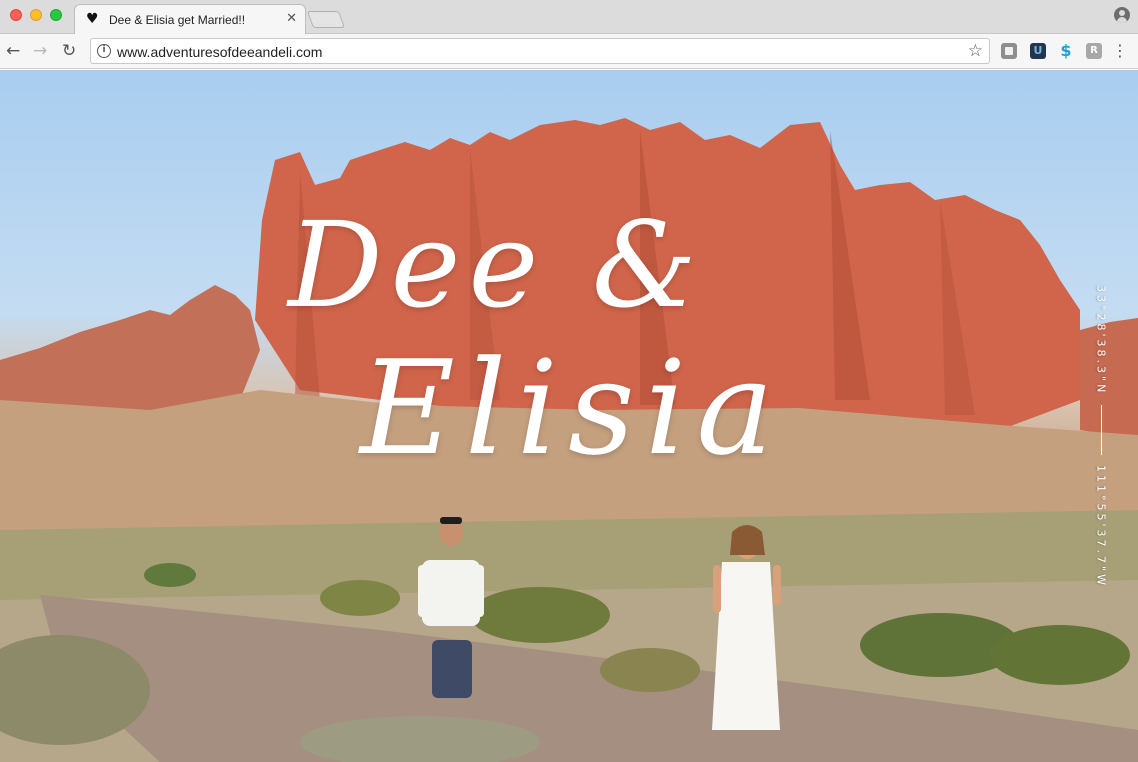  Describe the element at coordinates (496, 265) in the screenshot. I see `title-line-dee: Dee &` at that location.